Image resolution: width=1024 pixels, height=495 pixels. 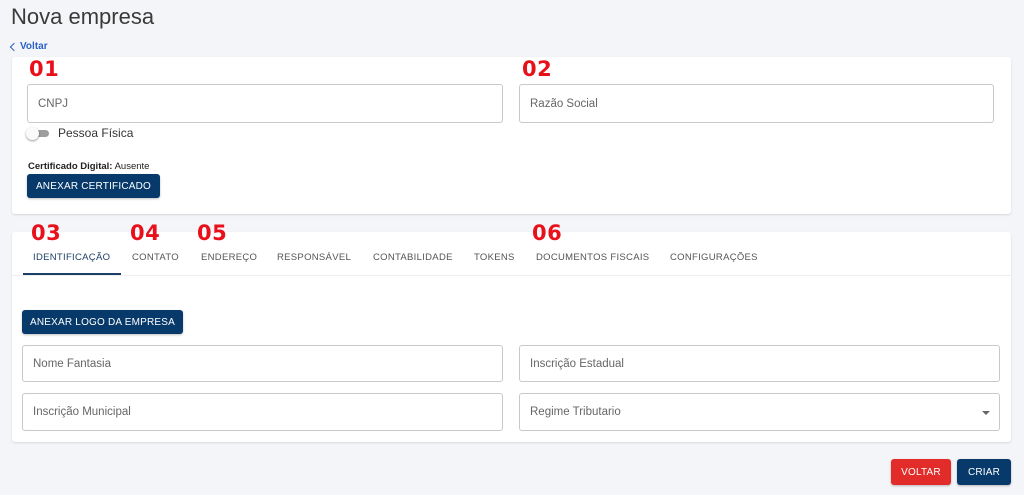 What do you see at coordinates (575, 412) in the screenshot?
I see `regime-tributario-placeholder: Regime Tributario` at bounding box center [575, 412].